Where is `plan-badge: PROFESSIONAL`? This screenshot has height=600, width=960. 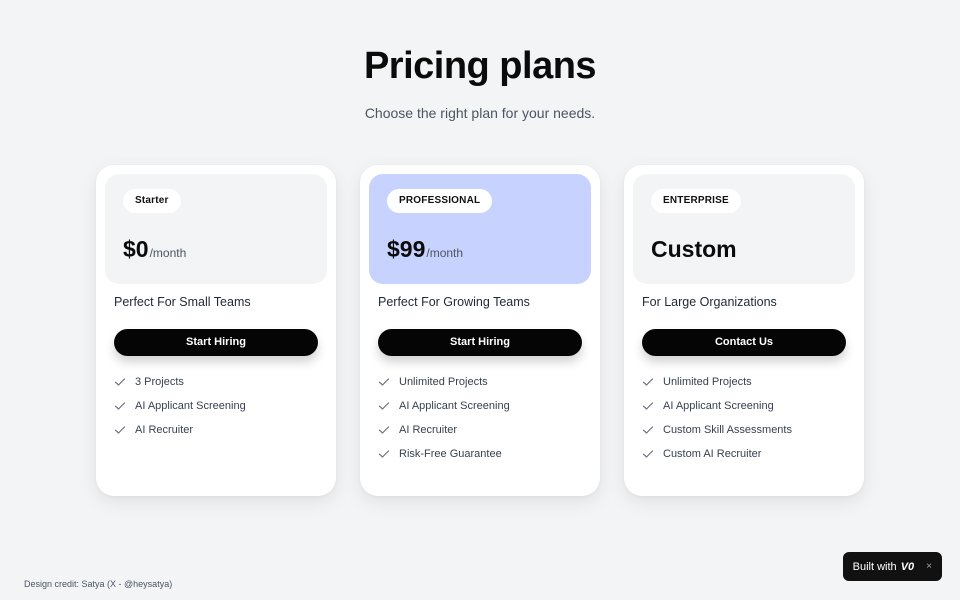 plan-badge: PROFESSIONAL is located at coordinates (440, 201).